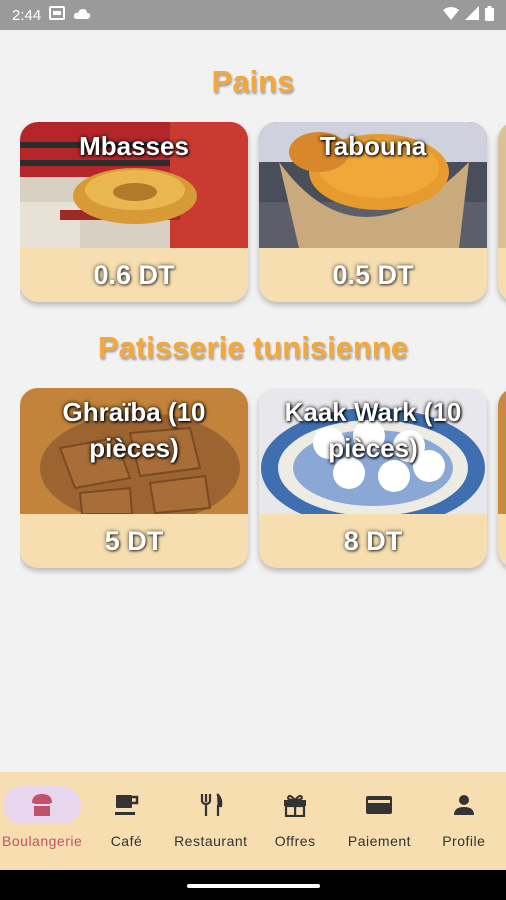 This screenshot has height=900, width=506. What do you see at coordinates (134, 540) in the screenshot?
I see `product-price: 5 DT` at bounding box center [134, 540].